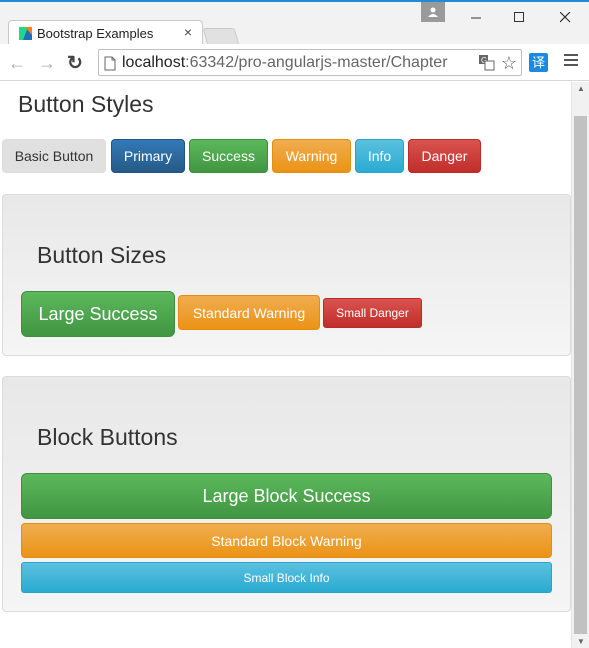 Image resolution: width=589 pixels, height=648 pixels. What do you see at coordinates (565, 17) in the screenshot?
I see `close-window-icon` at bounding box center [565, 17].